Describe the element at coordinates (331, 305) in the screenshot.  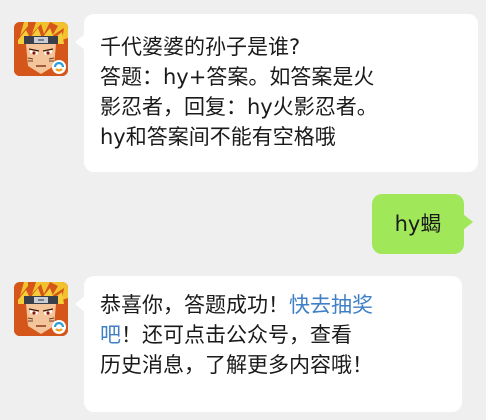
I see `lottery-link: 快去抽奖` at that location.